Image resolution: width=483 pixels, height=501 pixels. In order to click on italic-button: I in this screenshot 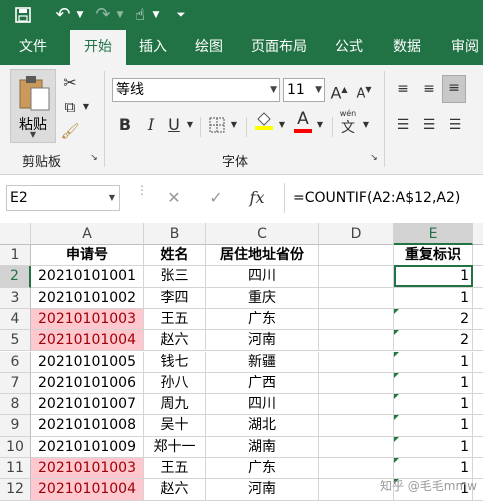, I will do `click(151, 125)`.